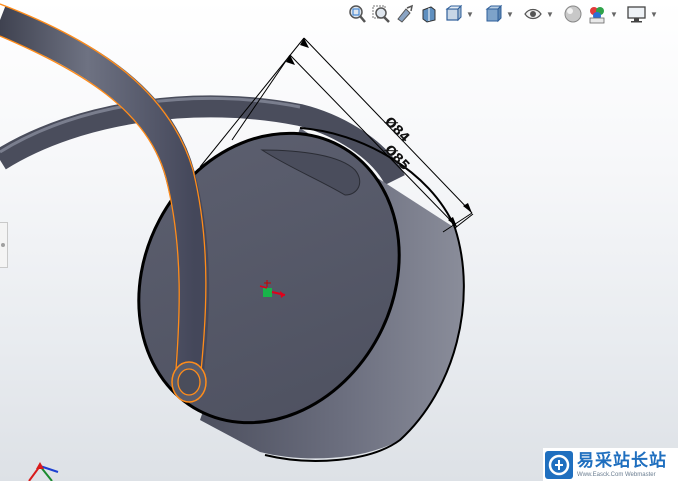 Image resolution: width=678 pixels, height=486 pixels. I want to click on scene-icon, so click(597, 15).